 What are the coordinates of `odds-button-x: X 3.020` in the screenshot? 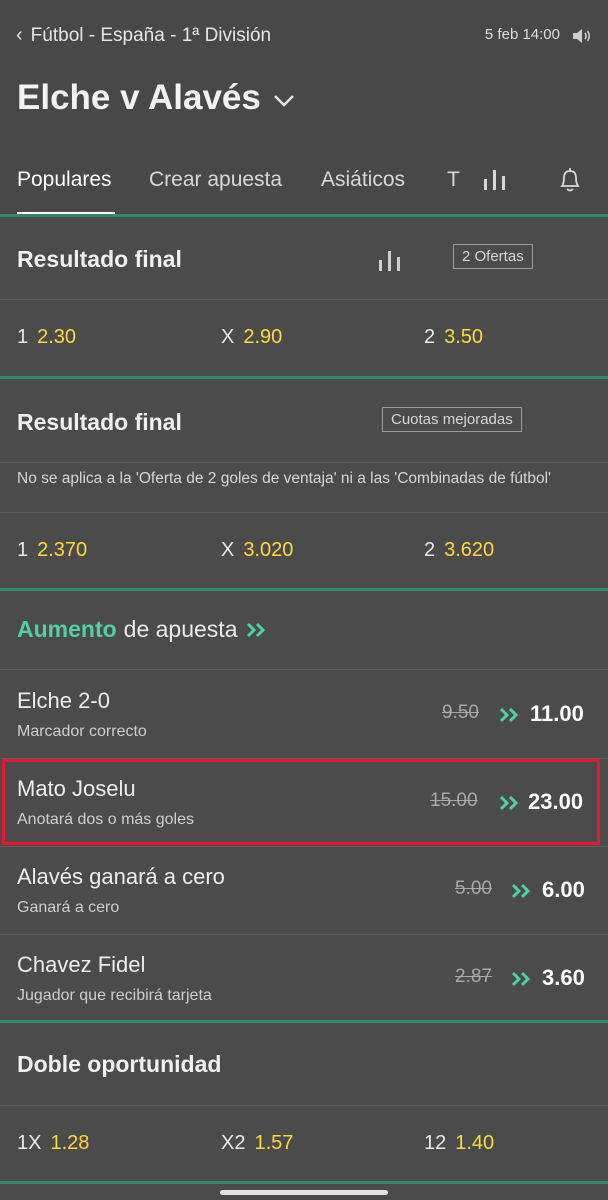 It's located at (257, 550).